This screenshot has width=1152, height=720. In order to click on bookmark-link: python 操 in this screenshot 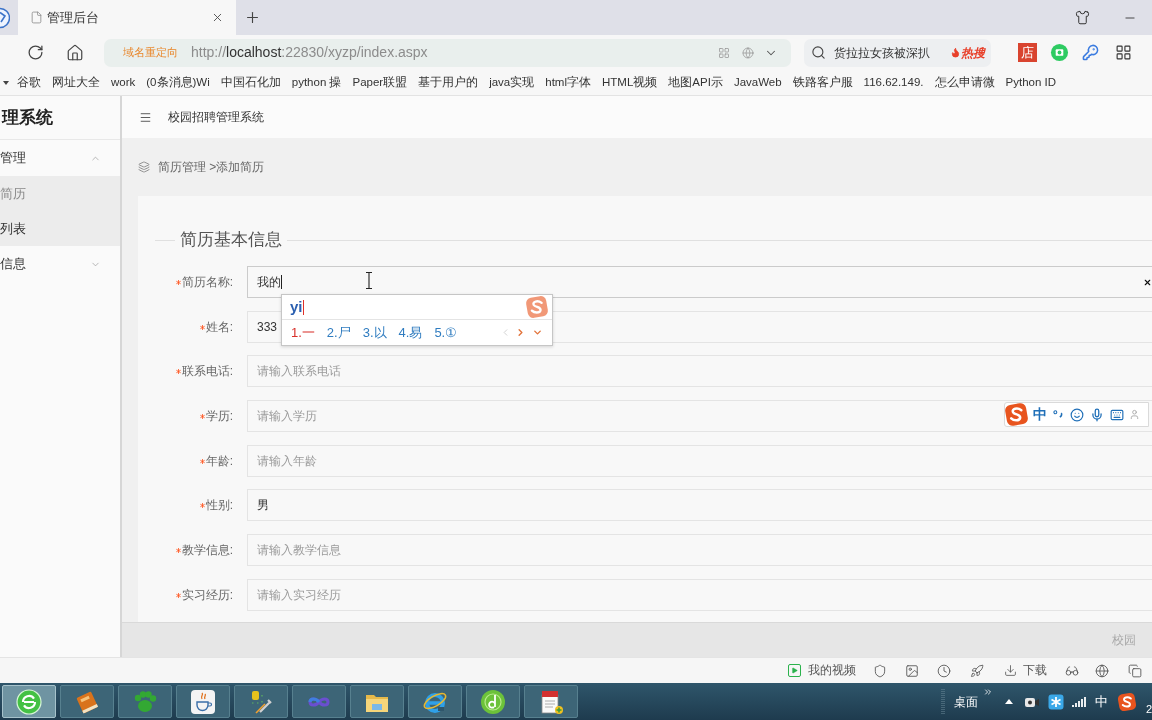, I will do `click(316, 82)`.